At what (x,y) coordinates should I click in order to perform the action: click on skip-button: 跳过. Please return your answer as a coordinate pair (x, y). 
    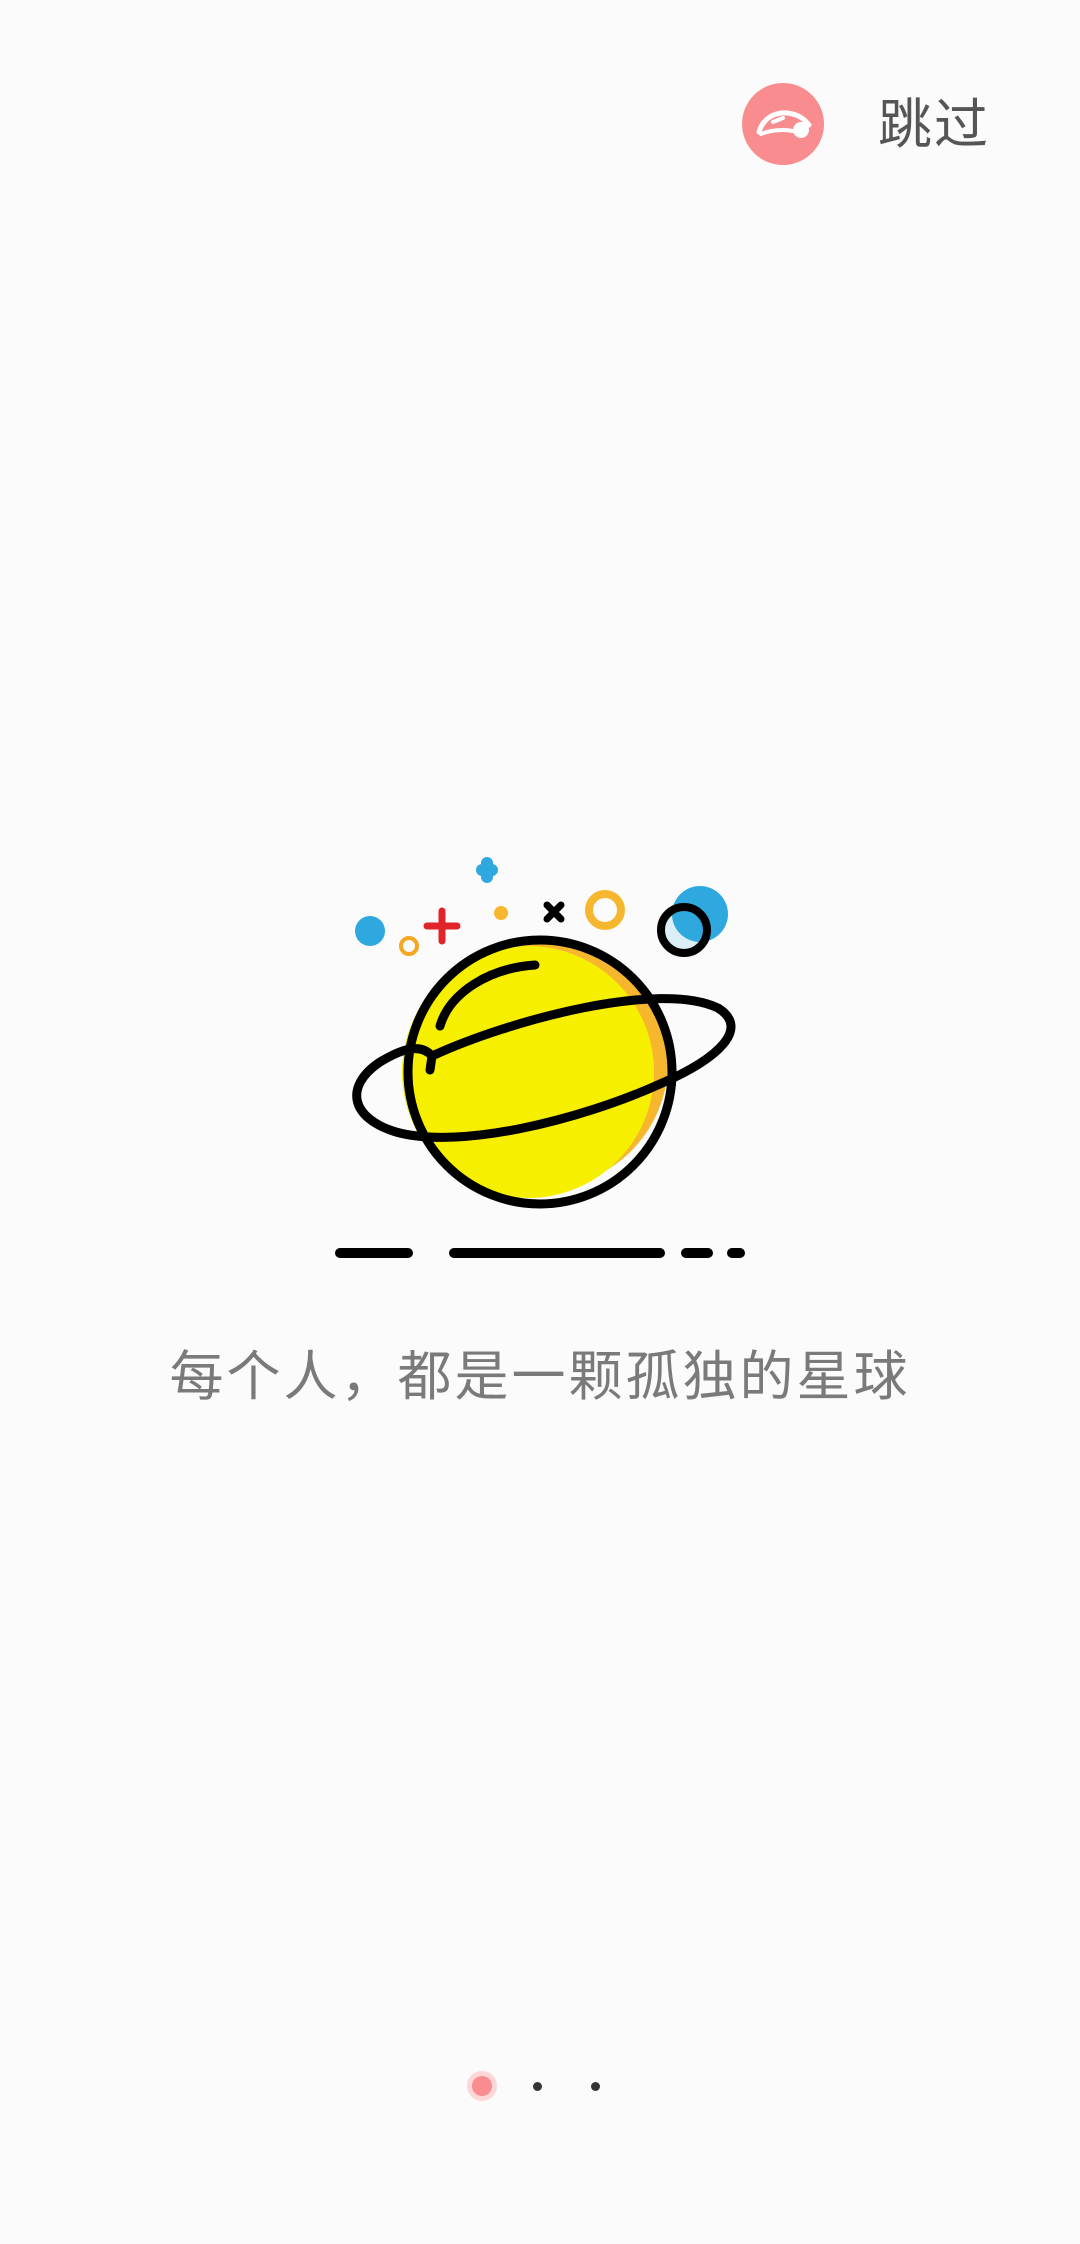
    Looking at the image, I should click on (934, 125).